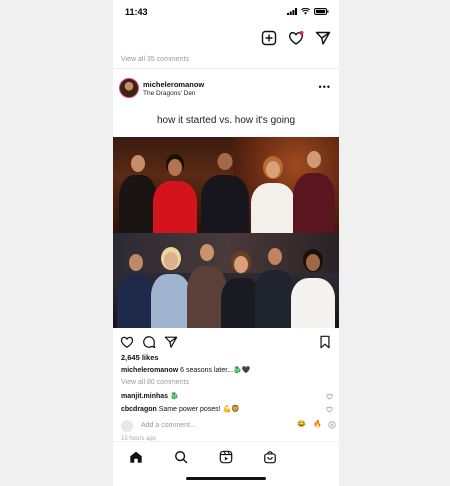  Describe the element at coordinates (226, 120) in the screenshot. I see `post-title-text: how it started vs. how it's going` at that location.